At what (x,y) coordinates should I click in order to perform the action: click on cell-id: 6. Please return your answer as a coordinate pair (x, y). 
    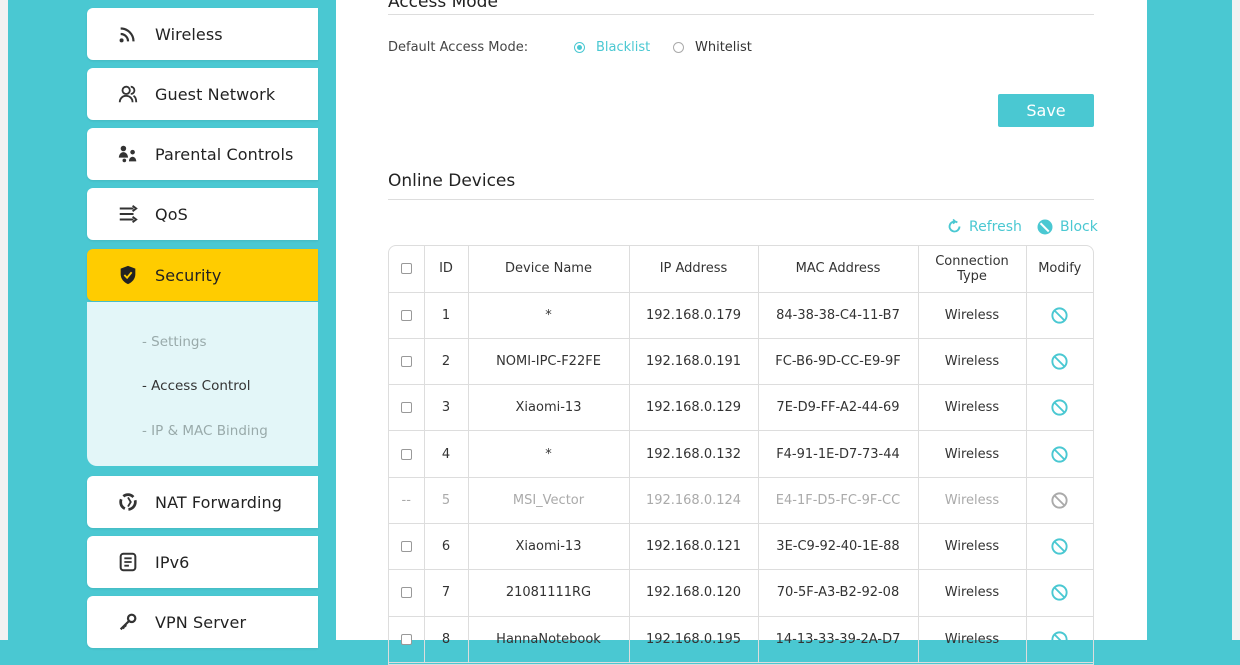
    Looking at the image, I should click on (446, 547).